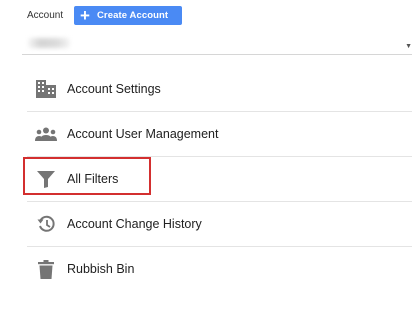  What do you see at coordinates (46, 179) in the screenshot?
I see `filter-icon` at bounding box center [46, 179].